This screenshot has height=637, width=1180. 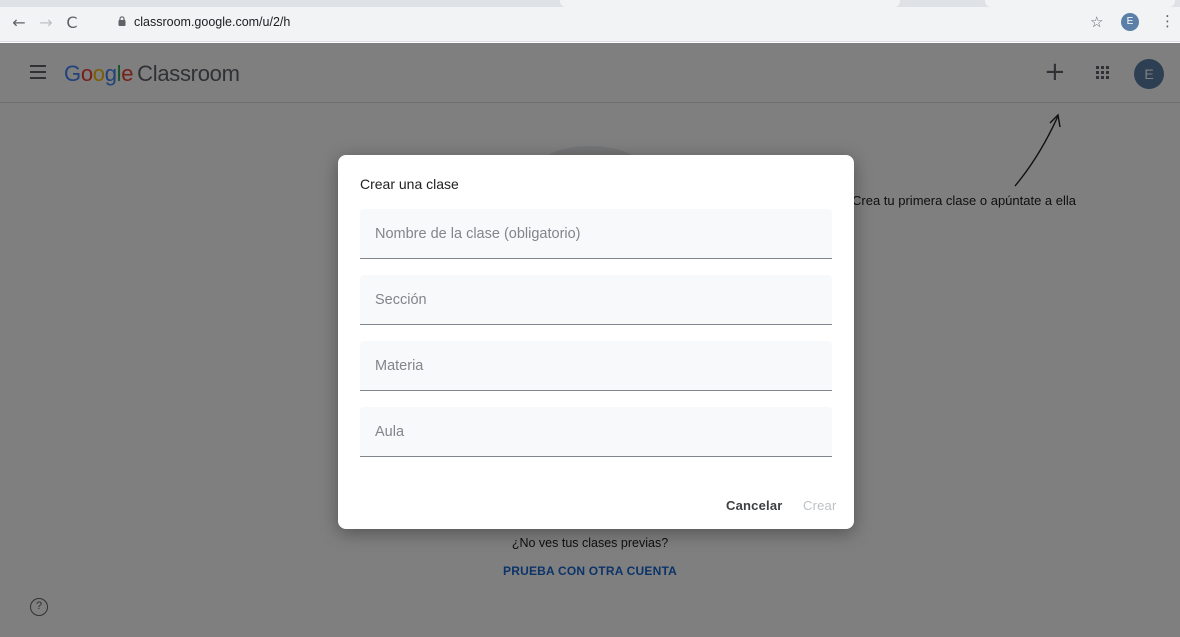 I want to click on more-vert-icon: ⋮, so click(x=1167, y=21).